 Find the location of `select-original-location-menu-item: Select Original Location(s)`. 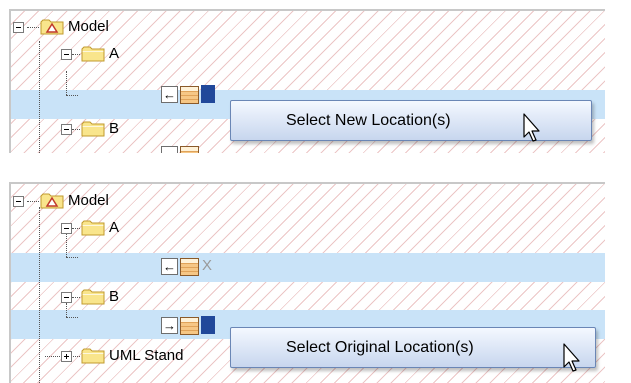

select-original-location-menu-item: Select Original Location(s) is located at coordinates (413, 347).